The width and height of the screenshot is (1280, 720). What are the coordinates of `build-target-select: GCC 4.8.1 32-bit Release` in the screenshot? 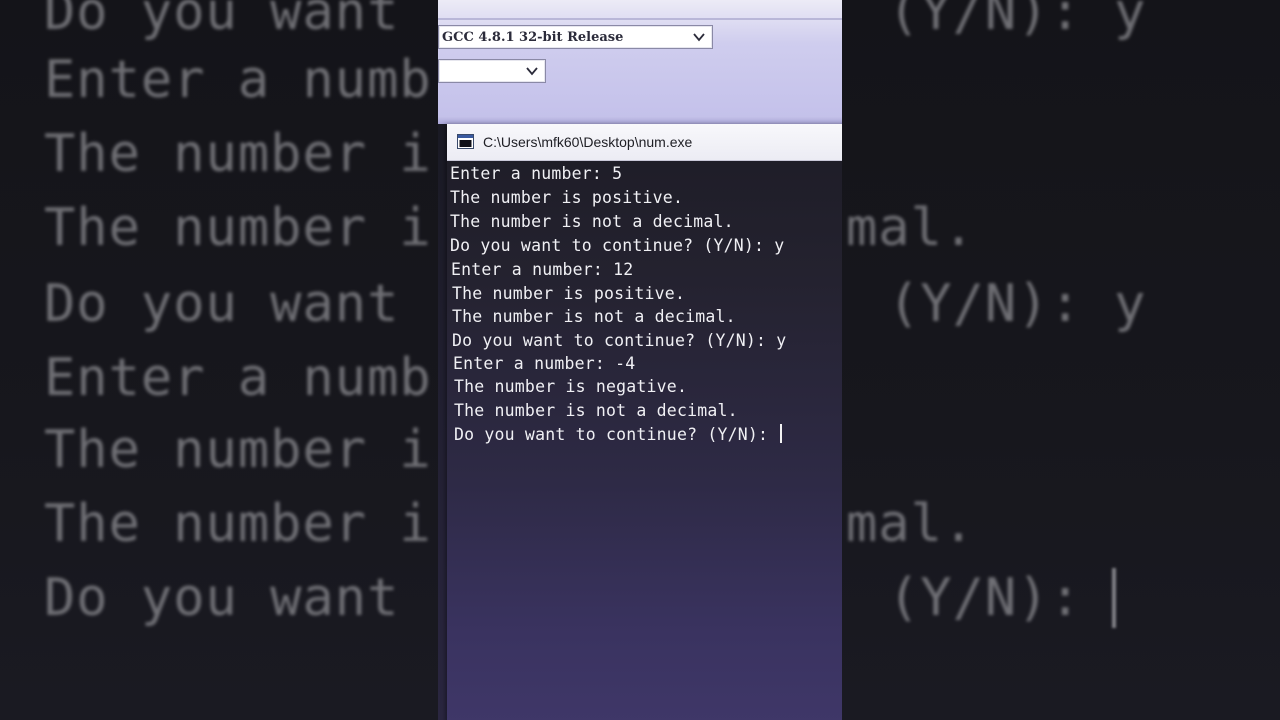 It's located at (575, 37).